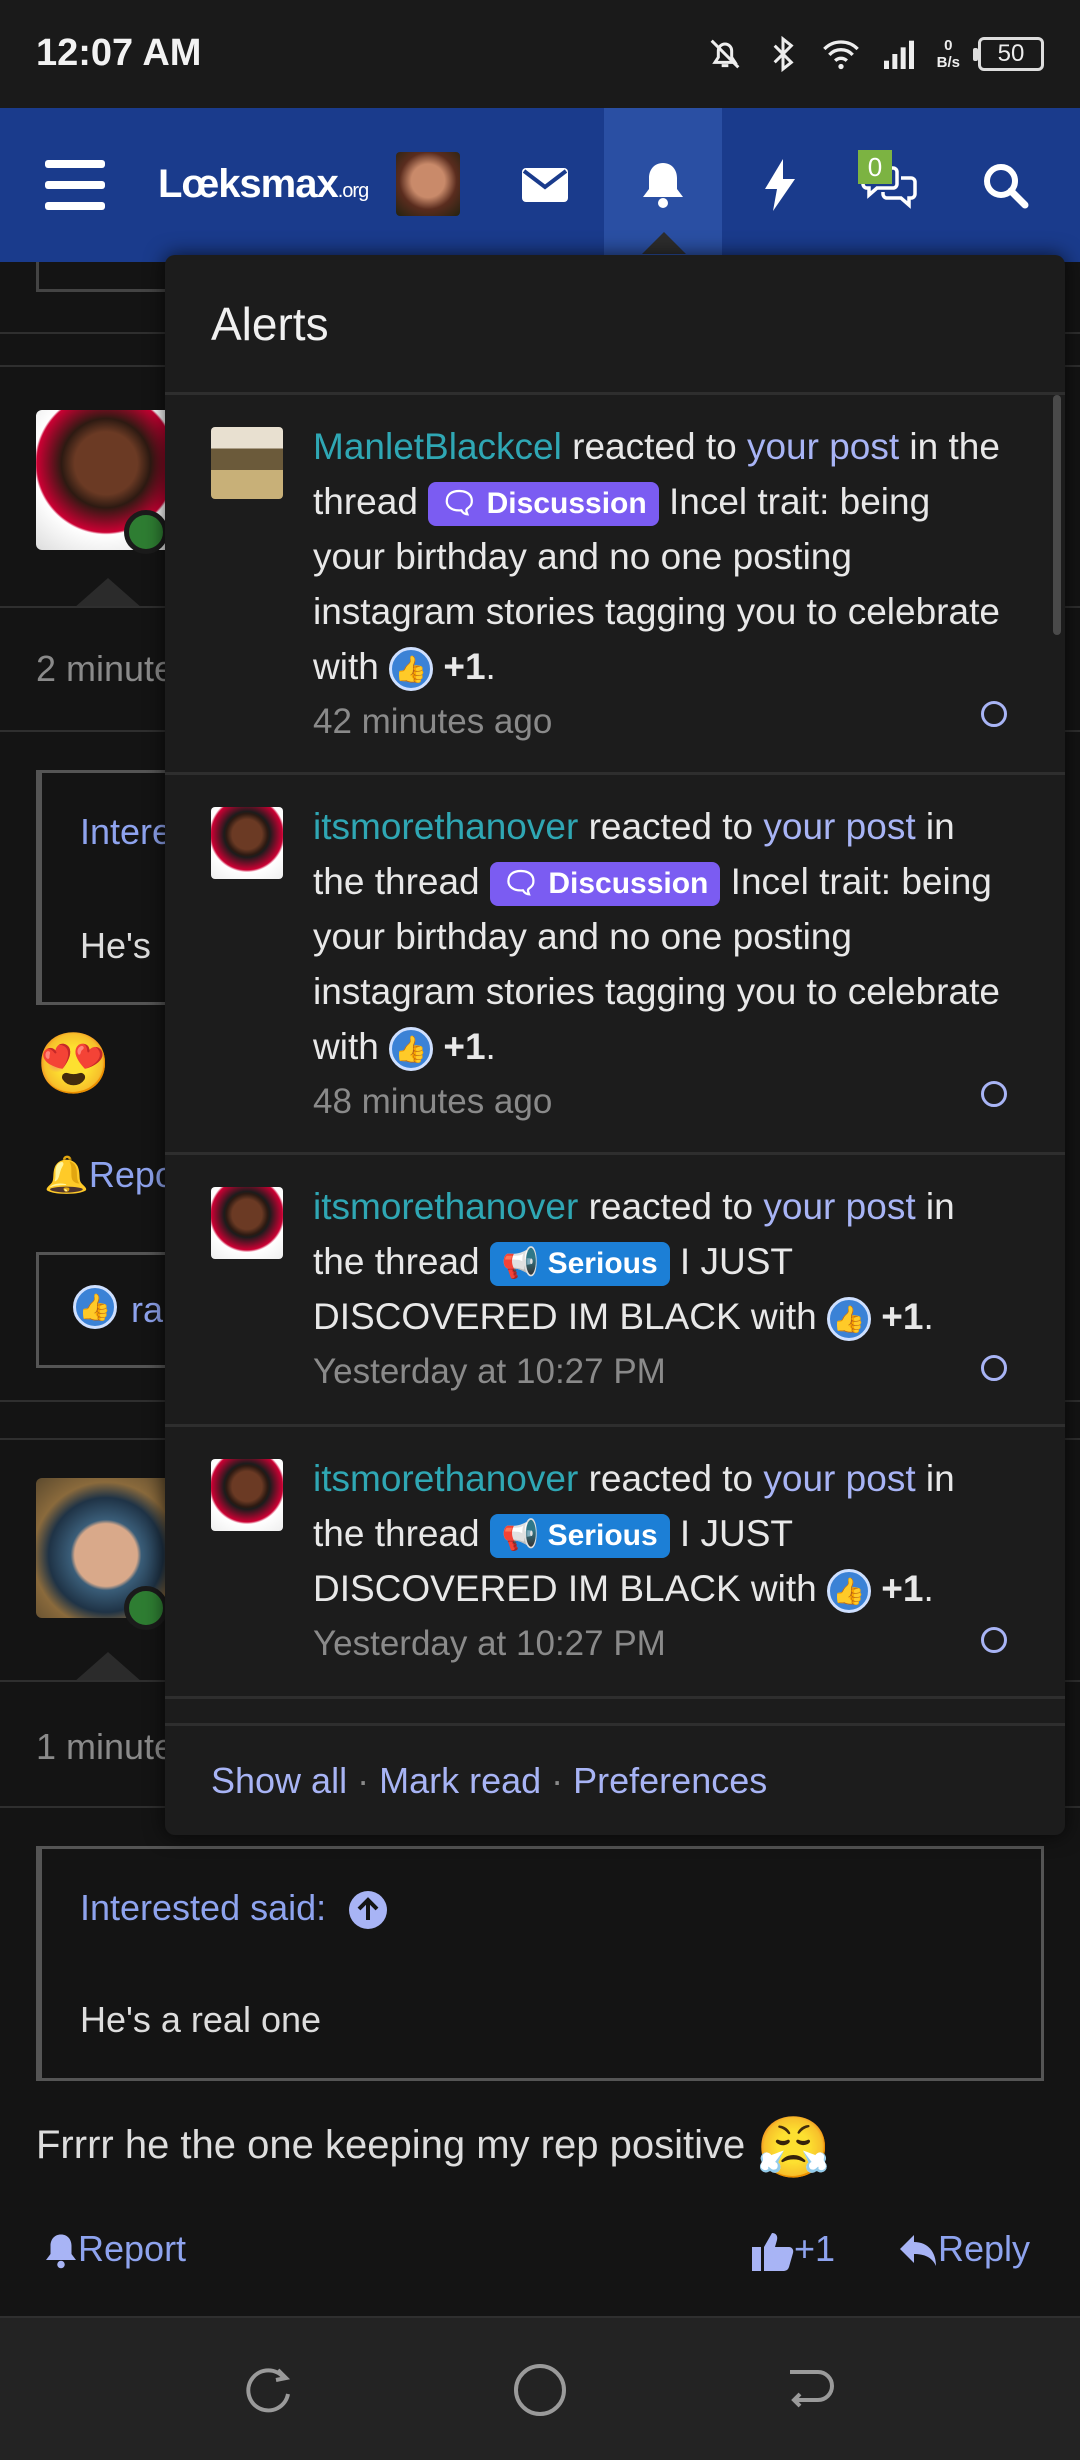 The image size is (1080, 2460). Describe the element at coordinates (773, 2252) in the screenshot. I see `thumbs-up-icon` at that location.